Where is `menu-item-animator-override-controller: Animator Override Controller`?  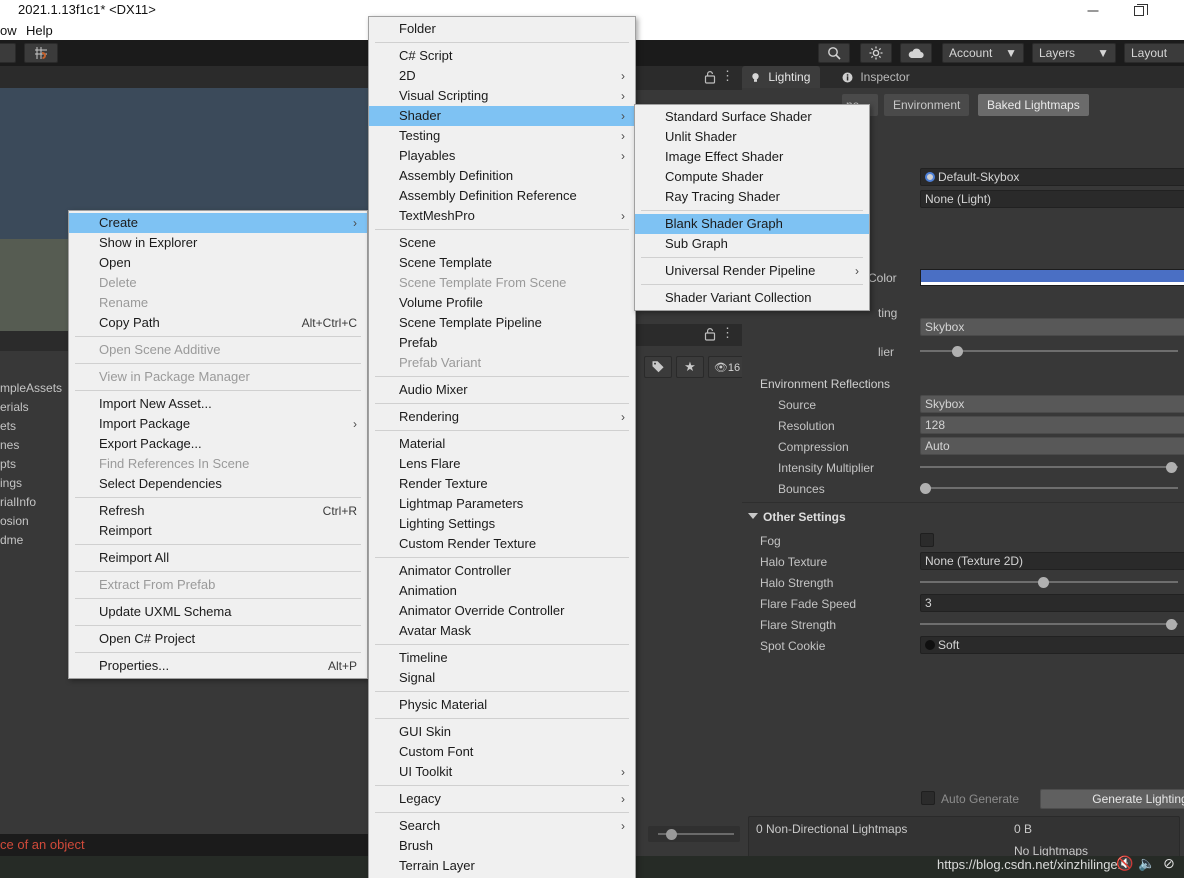 menu-item-animator-override-controller: Animator Override Controller is located at coordinates (502, 611).